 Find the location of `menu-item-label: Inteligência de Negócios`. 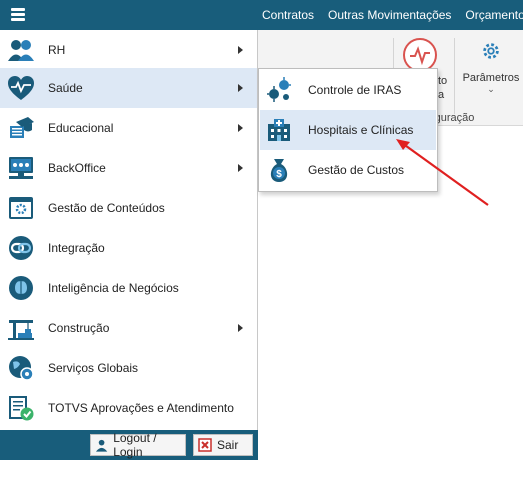

menu-item-label: Inteligência de Negócios is located at coordinates (113, 288).